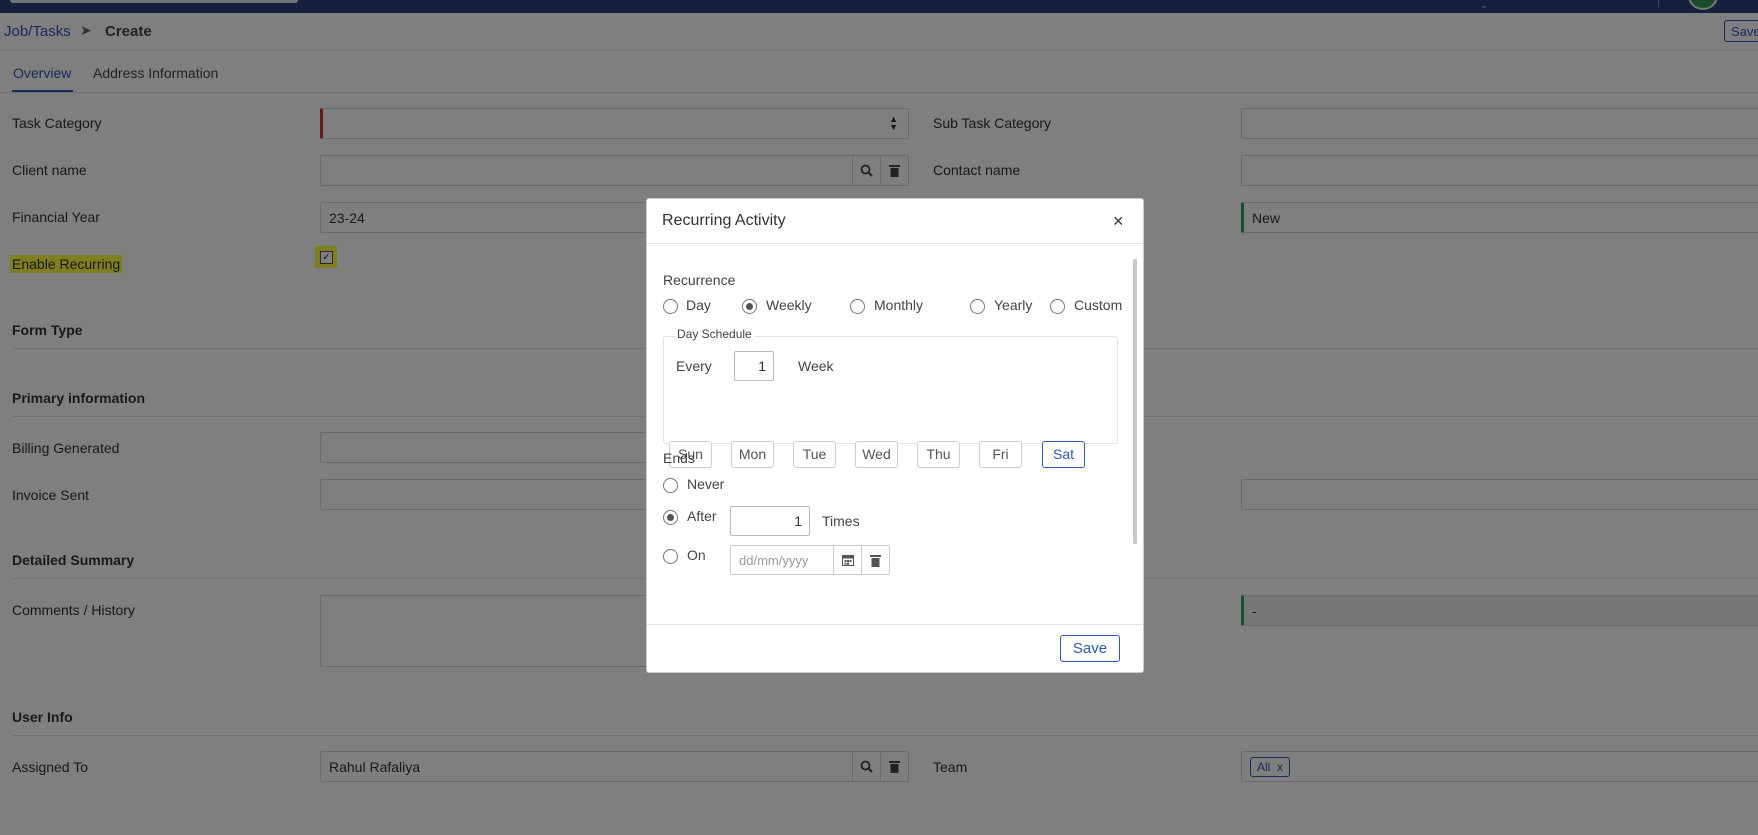 The width and height of the screenshot is (1758, 835). What do you see at coordinates (898, 305) in the screenshot?
I see `recurrence-monthly-label: Monthly` at bounding box center [898, 305].